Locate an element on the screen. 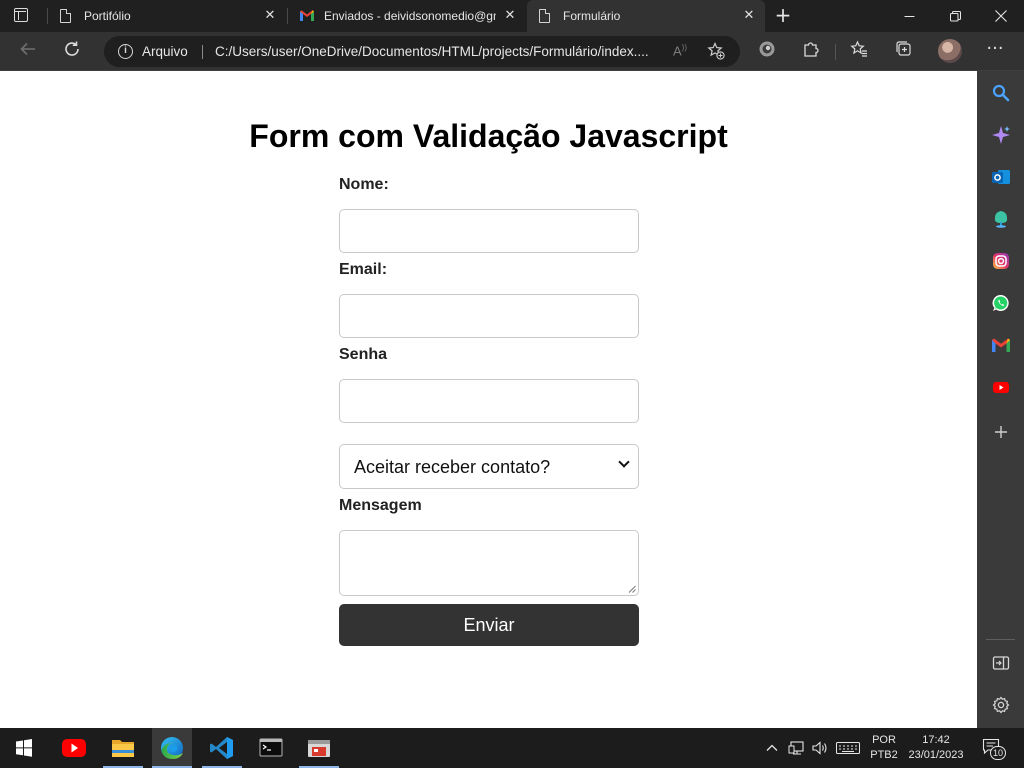 This screenshot has height=768, width=1024. restore-icon is located at coordinates (955, 15).